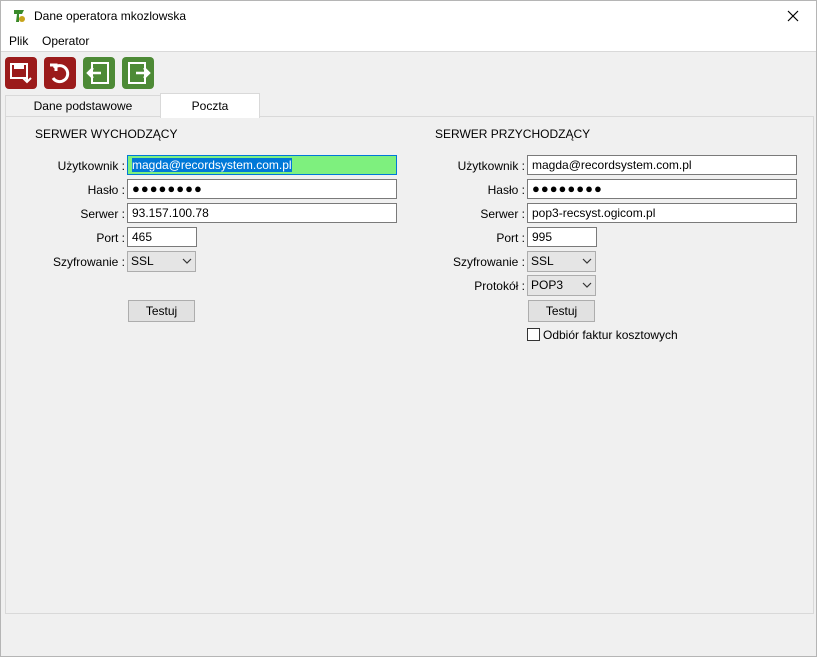 This screenshot has height=657, width=817. What do you see at coordinates (102, 214) in the screenshot?
I see `outgoing-server-label: Serwer :` at bounding box center [102, 214].